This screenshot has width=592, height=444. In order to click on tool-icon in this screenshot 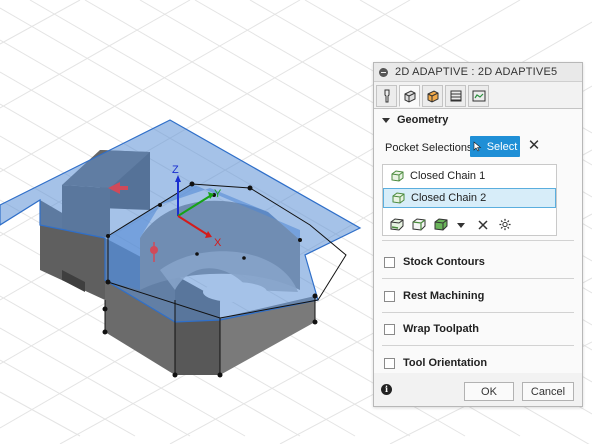, I will do `click(386, 96)`.